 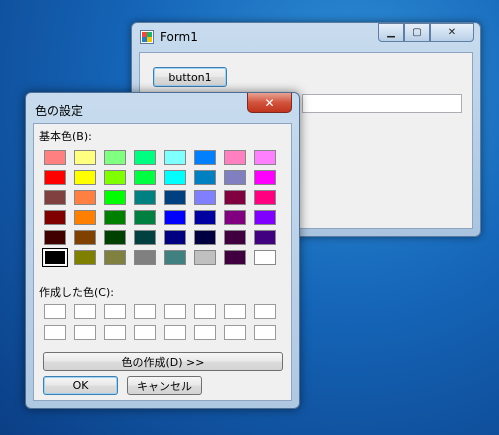 I want to click on dialog-title: 色の設定, so click(x=59, y=111).